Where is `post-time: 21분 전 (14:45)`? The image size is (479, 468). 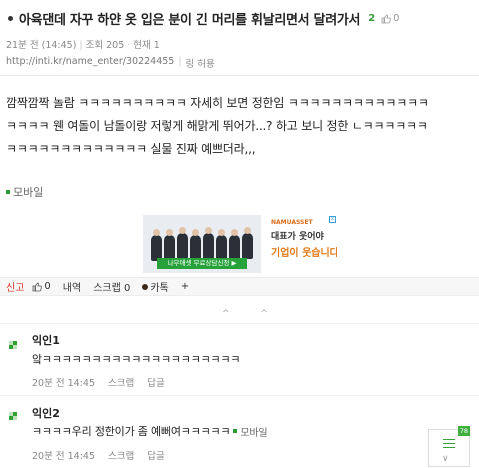
post-time: 21분 전 (14:45) is located at coordinates (41, 45).